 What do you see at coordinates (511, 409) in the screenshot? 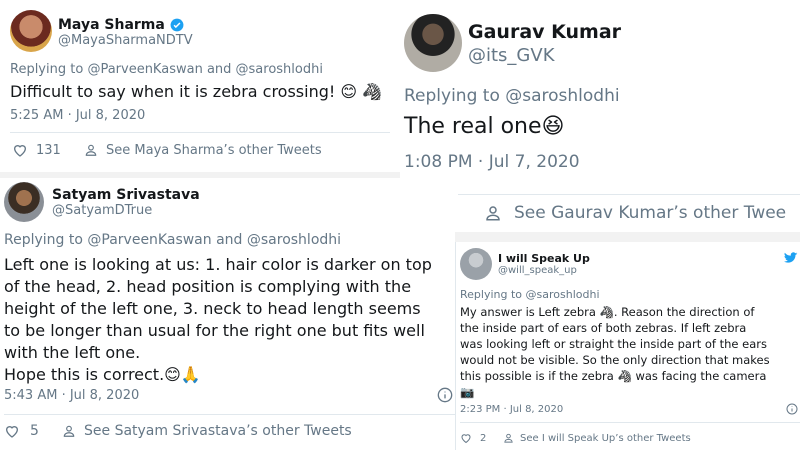
I see `tweet-timestamp: 2:23 PM · Jul 8, 2020` at bounding box center [511, 409].